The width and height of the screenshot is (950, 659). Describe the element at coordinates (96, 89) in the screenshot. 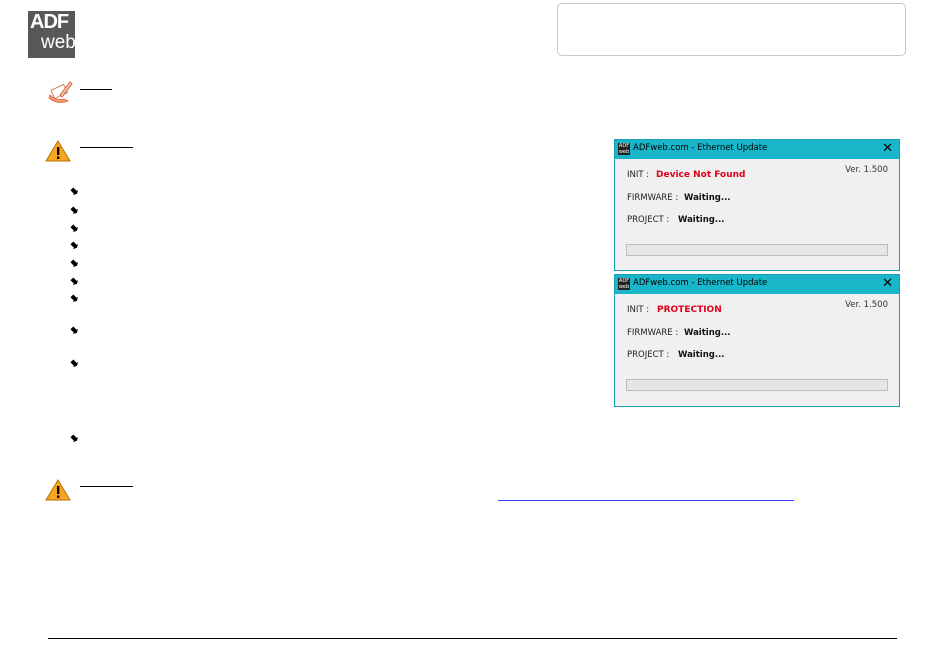

I see `note-heading-underline` at that location.